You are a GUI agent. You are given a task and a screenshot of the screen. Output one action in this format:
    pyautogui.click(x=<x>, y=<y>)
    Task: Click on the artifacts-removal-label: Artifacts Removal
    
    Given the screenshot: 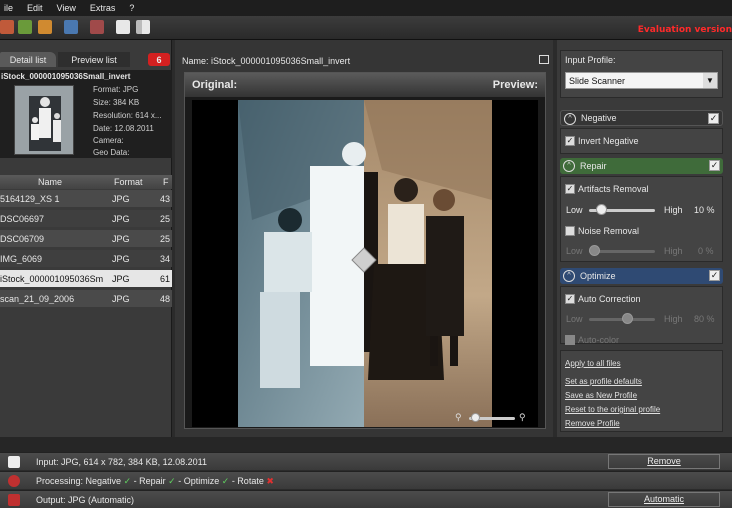 What is the action you would take?
    pyautogui.click(x=613, y=189)
    